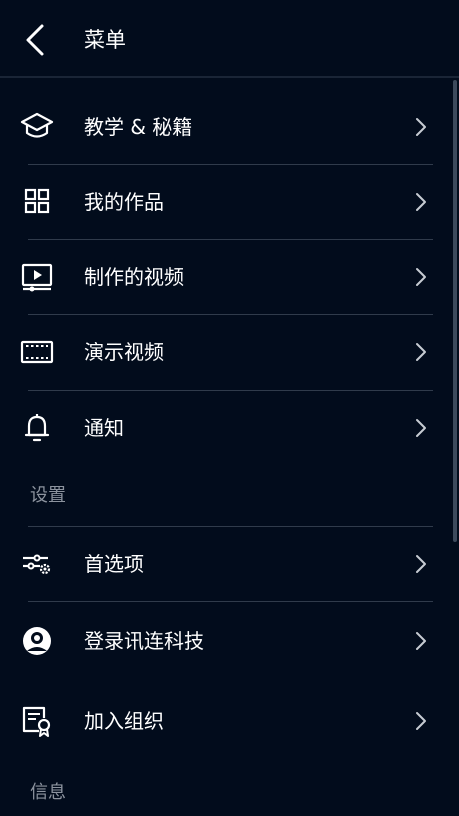 Image resolution: width=459 pixels, height=816 pixels. What do you see at coordinates (124, 352) in the screenshot?
I see `menu-item-label: 演示视频` at bounding box center [124, 352].